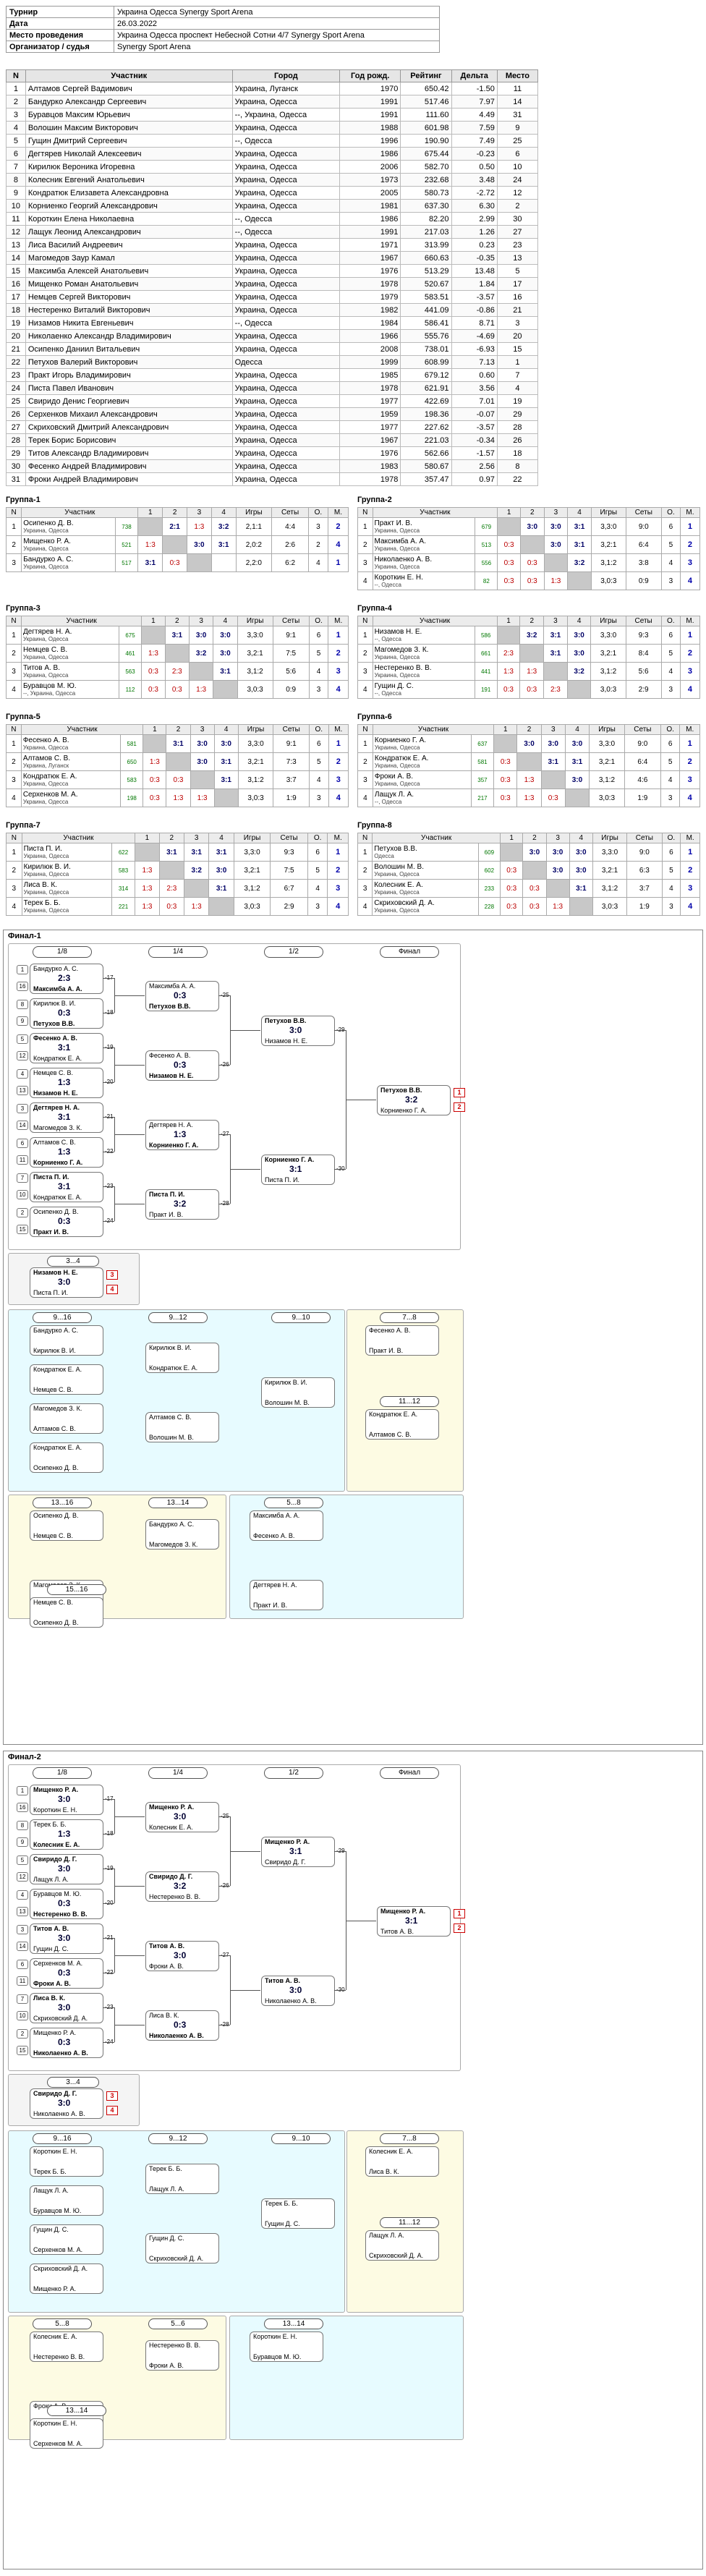 The width and height of the screenshot is (706, 2576). What do you see at coordinates (283, 1980) in the screenshot?
I see `match-player-a: Титов А. В.` at bounding box center [283, 1980].